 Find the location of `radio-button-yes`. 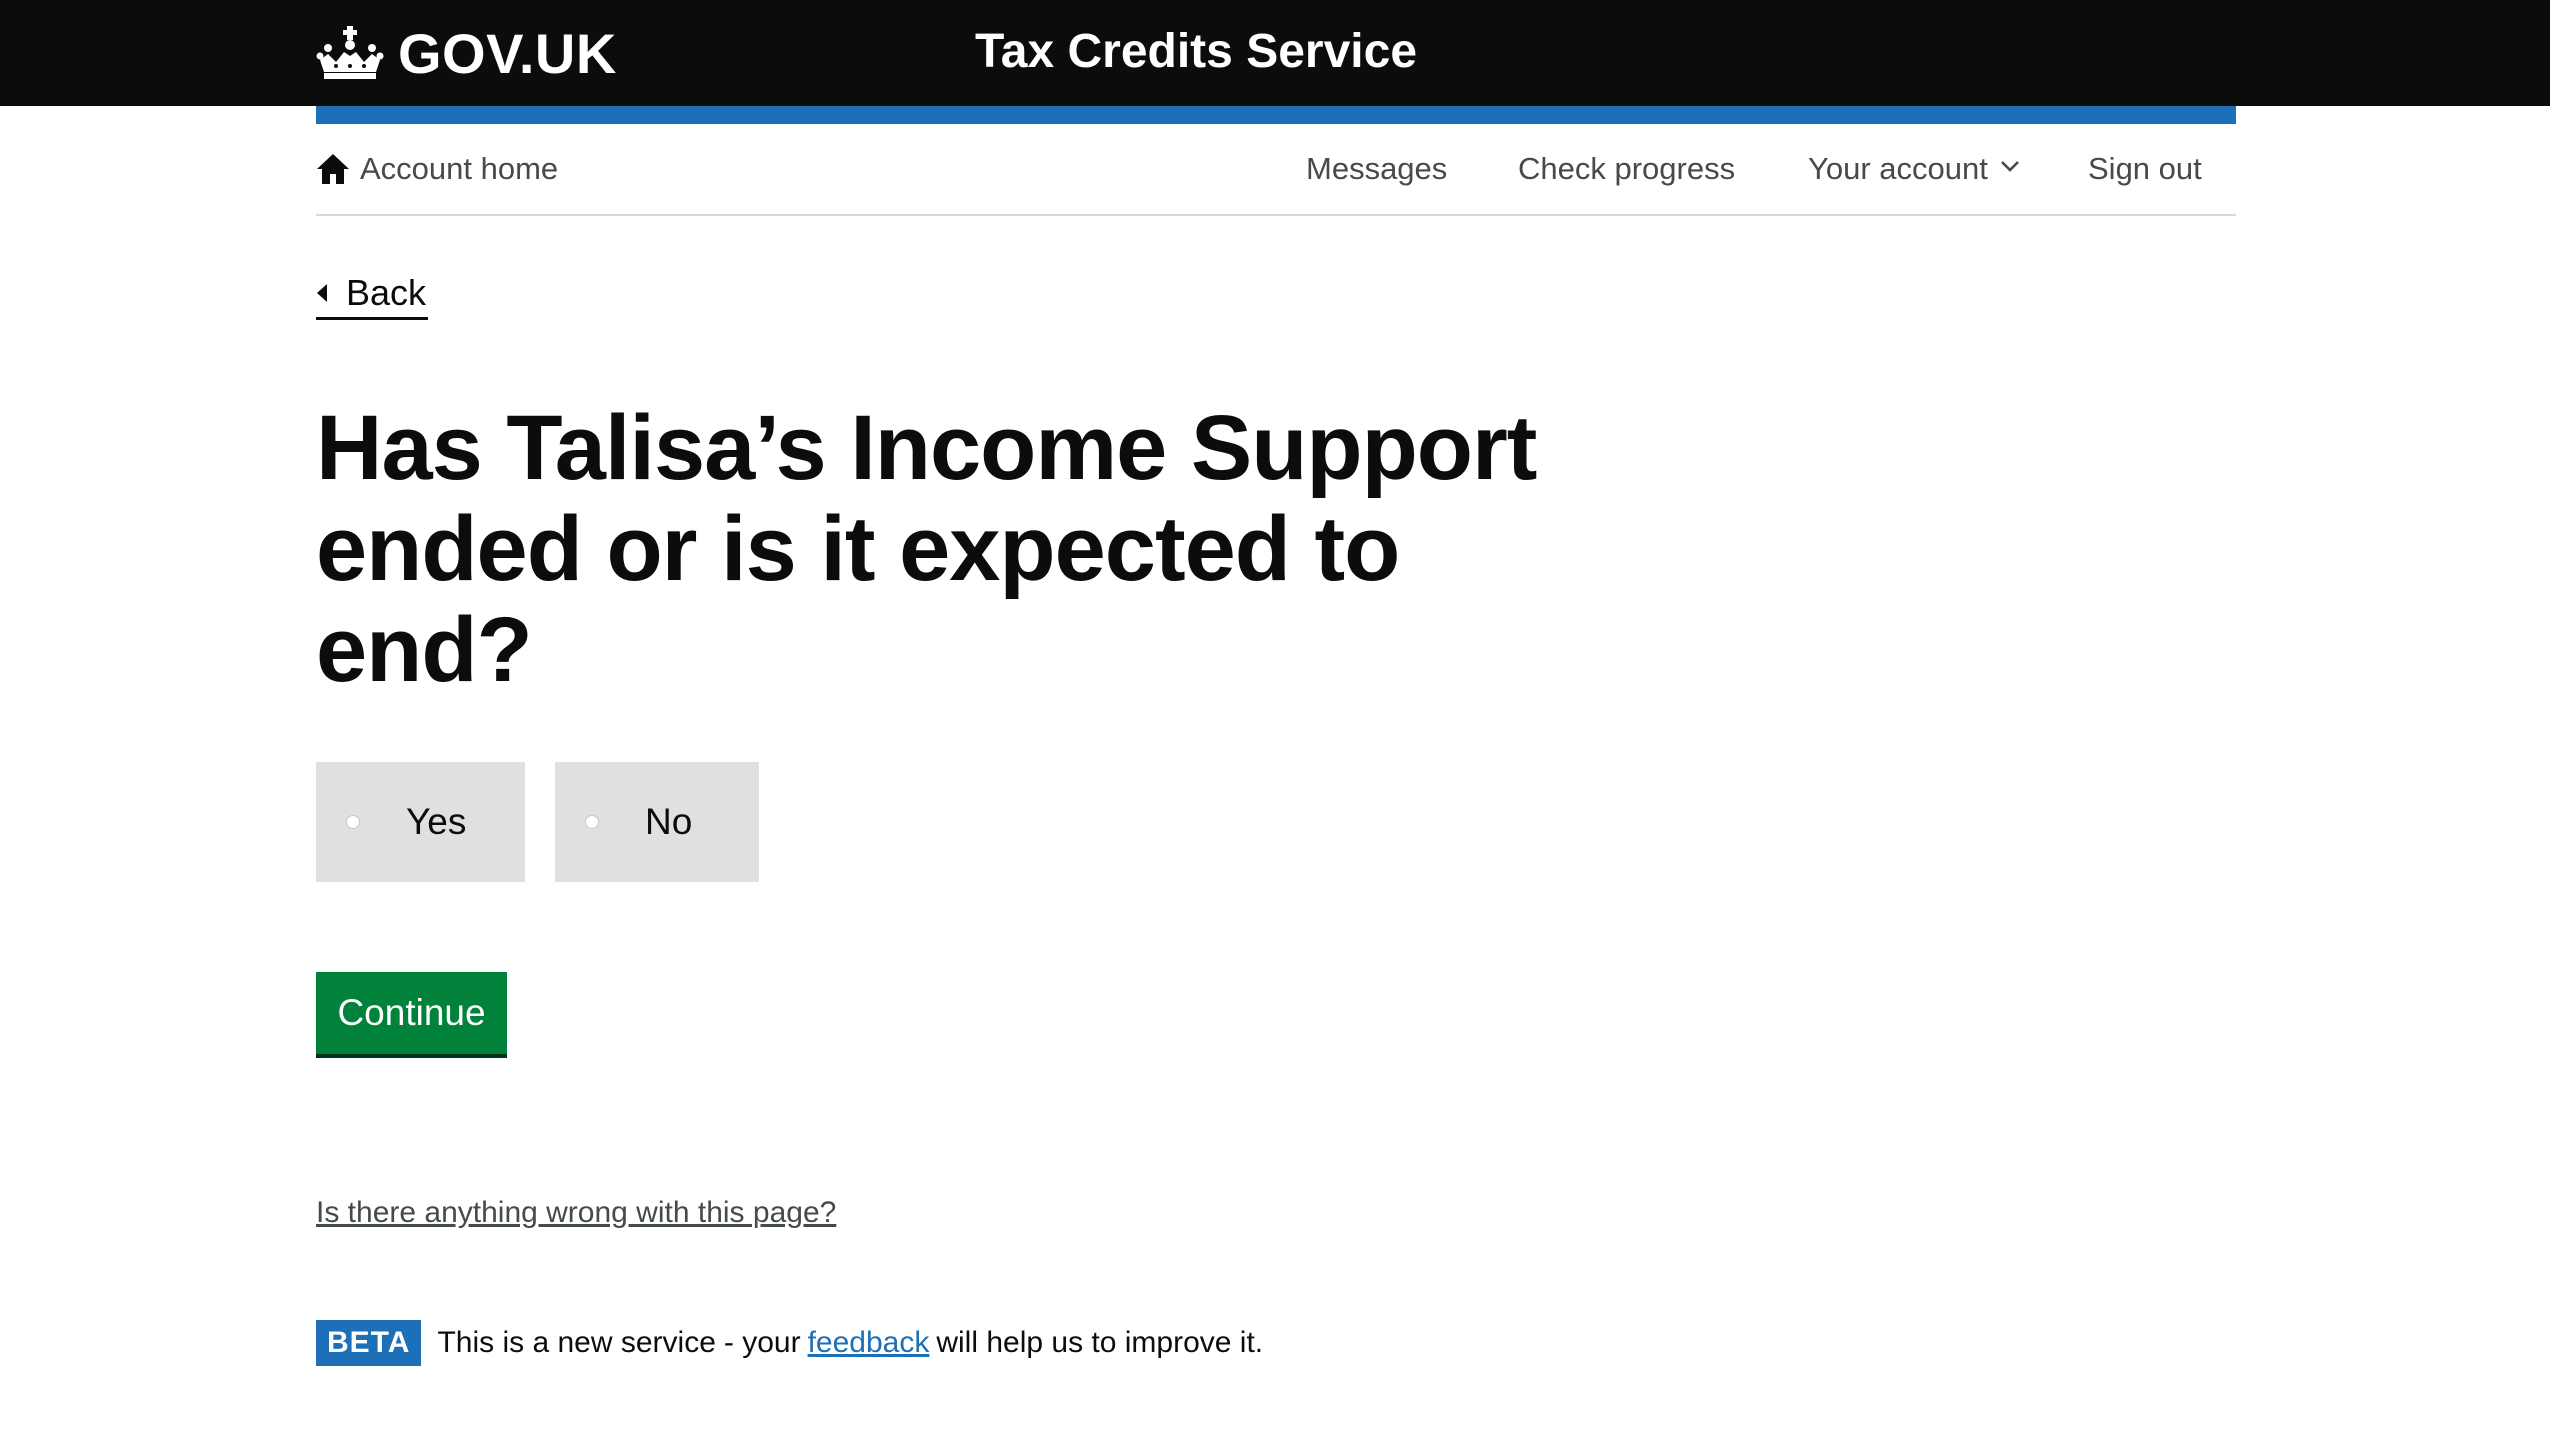

radio-button-yes is located at coordinates (353, 822).